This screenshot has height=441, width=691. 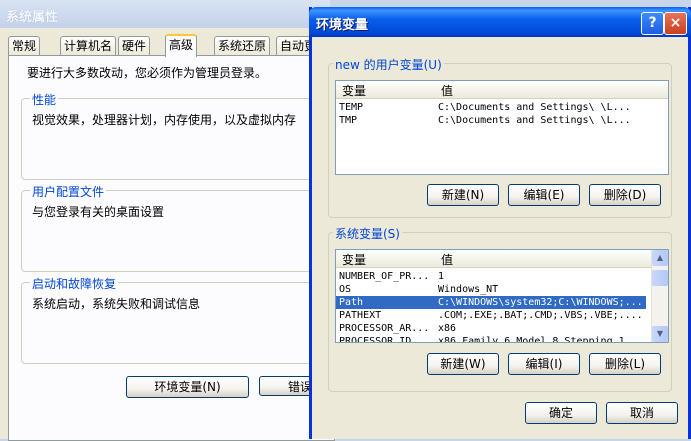 What do you see at coordinates (44, 99) in the screenshot?
I see `performance-legend: 性能` at bounding box center [44, 99].